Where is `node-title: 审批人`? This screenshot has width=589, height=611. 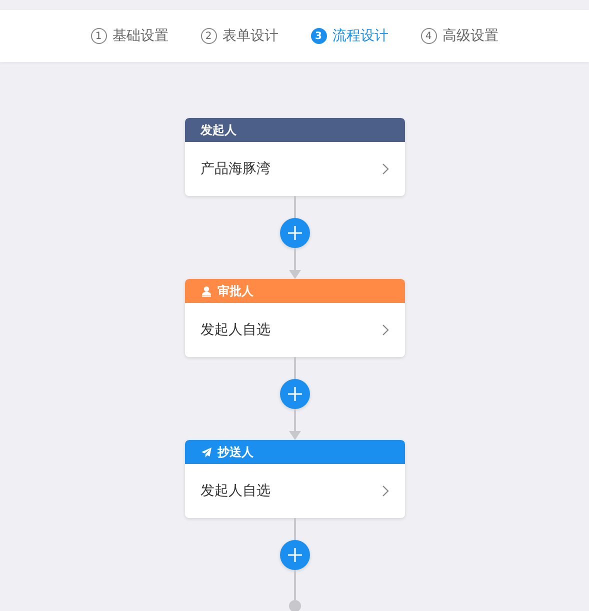 node-title: 审批人 is located at coordinates (236, 291).